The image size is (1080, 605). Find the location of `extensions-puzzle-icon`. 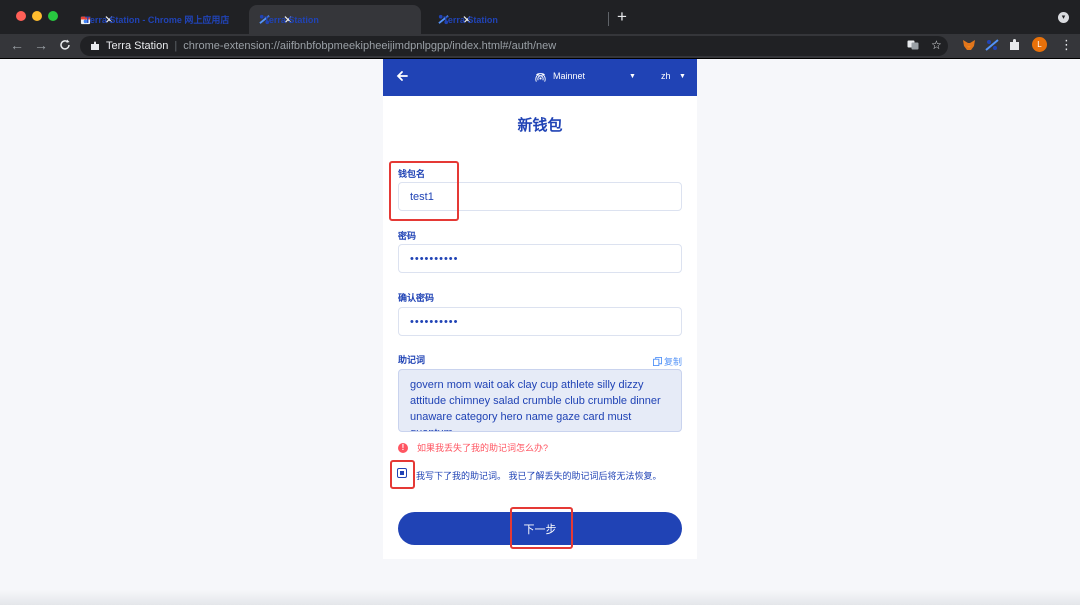

extensions-puzzle-icon is located at coordinates (1015, 45).